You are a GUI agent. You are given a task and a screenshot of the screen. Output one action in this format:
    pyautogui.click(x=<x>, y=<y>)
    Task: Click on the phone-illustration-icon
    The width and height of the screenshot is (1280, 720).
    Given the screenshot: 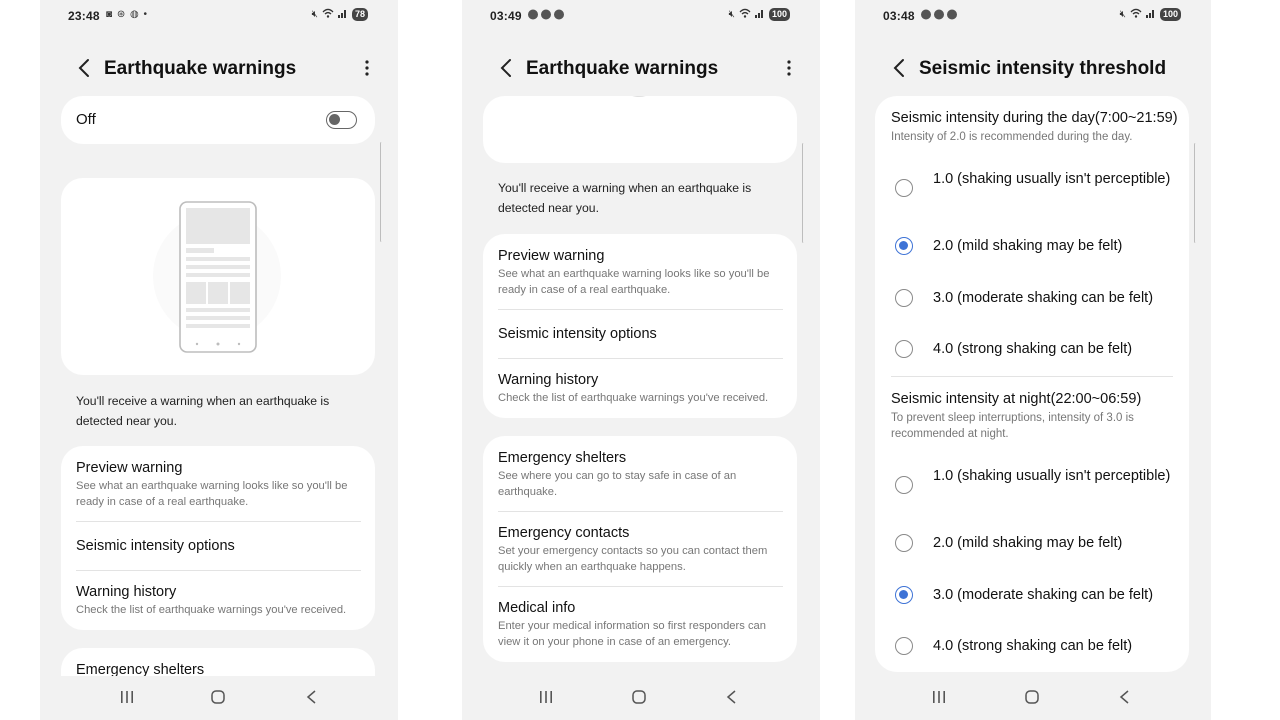 What is the action you would take?
    pyautogui.click(x=217, y=277)
    